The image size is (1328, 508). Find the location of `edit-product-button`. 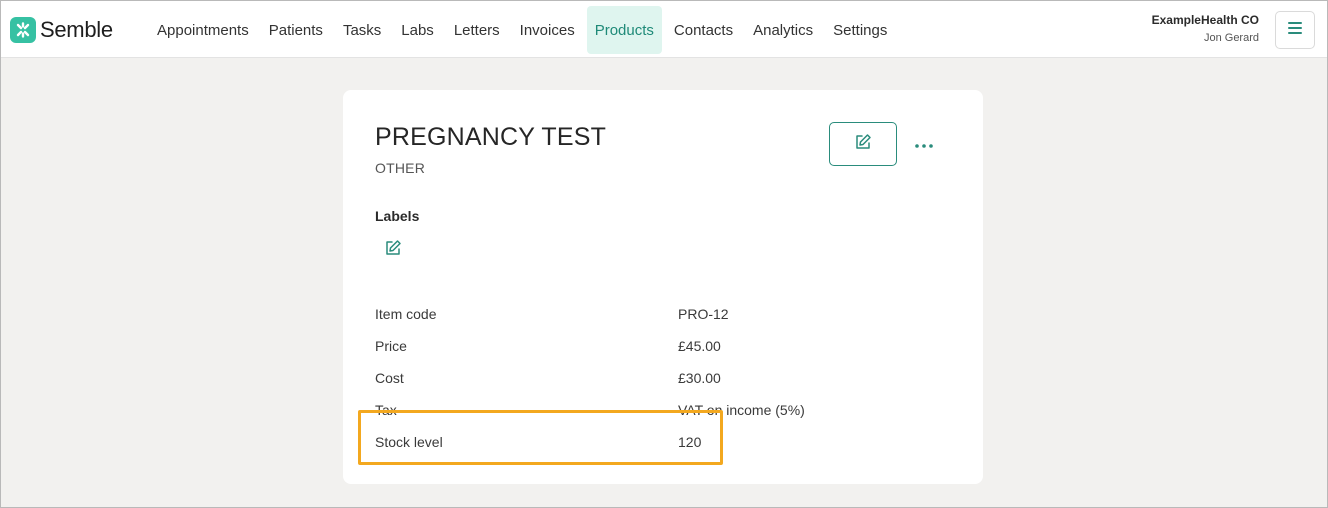

edit-product-button is located at coordinates (863, 144).